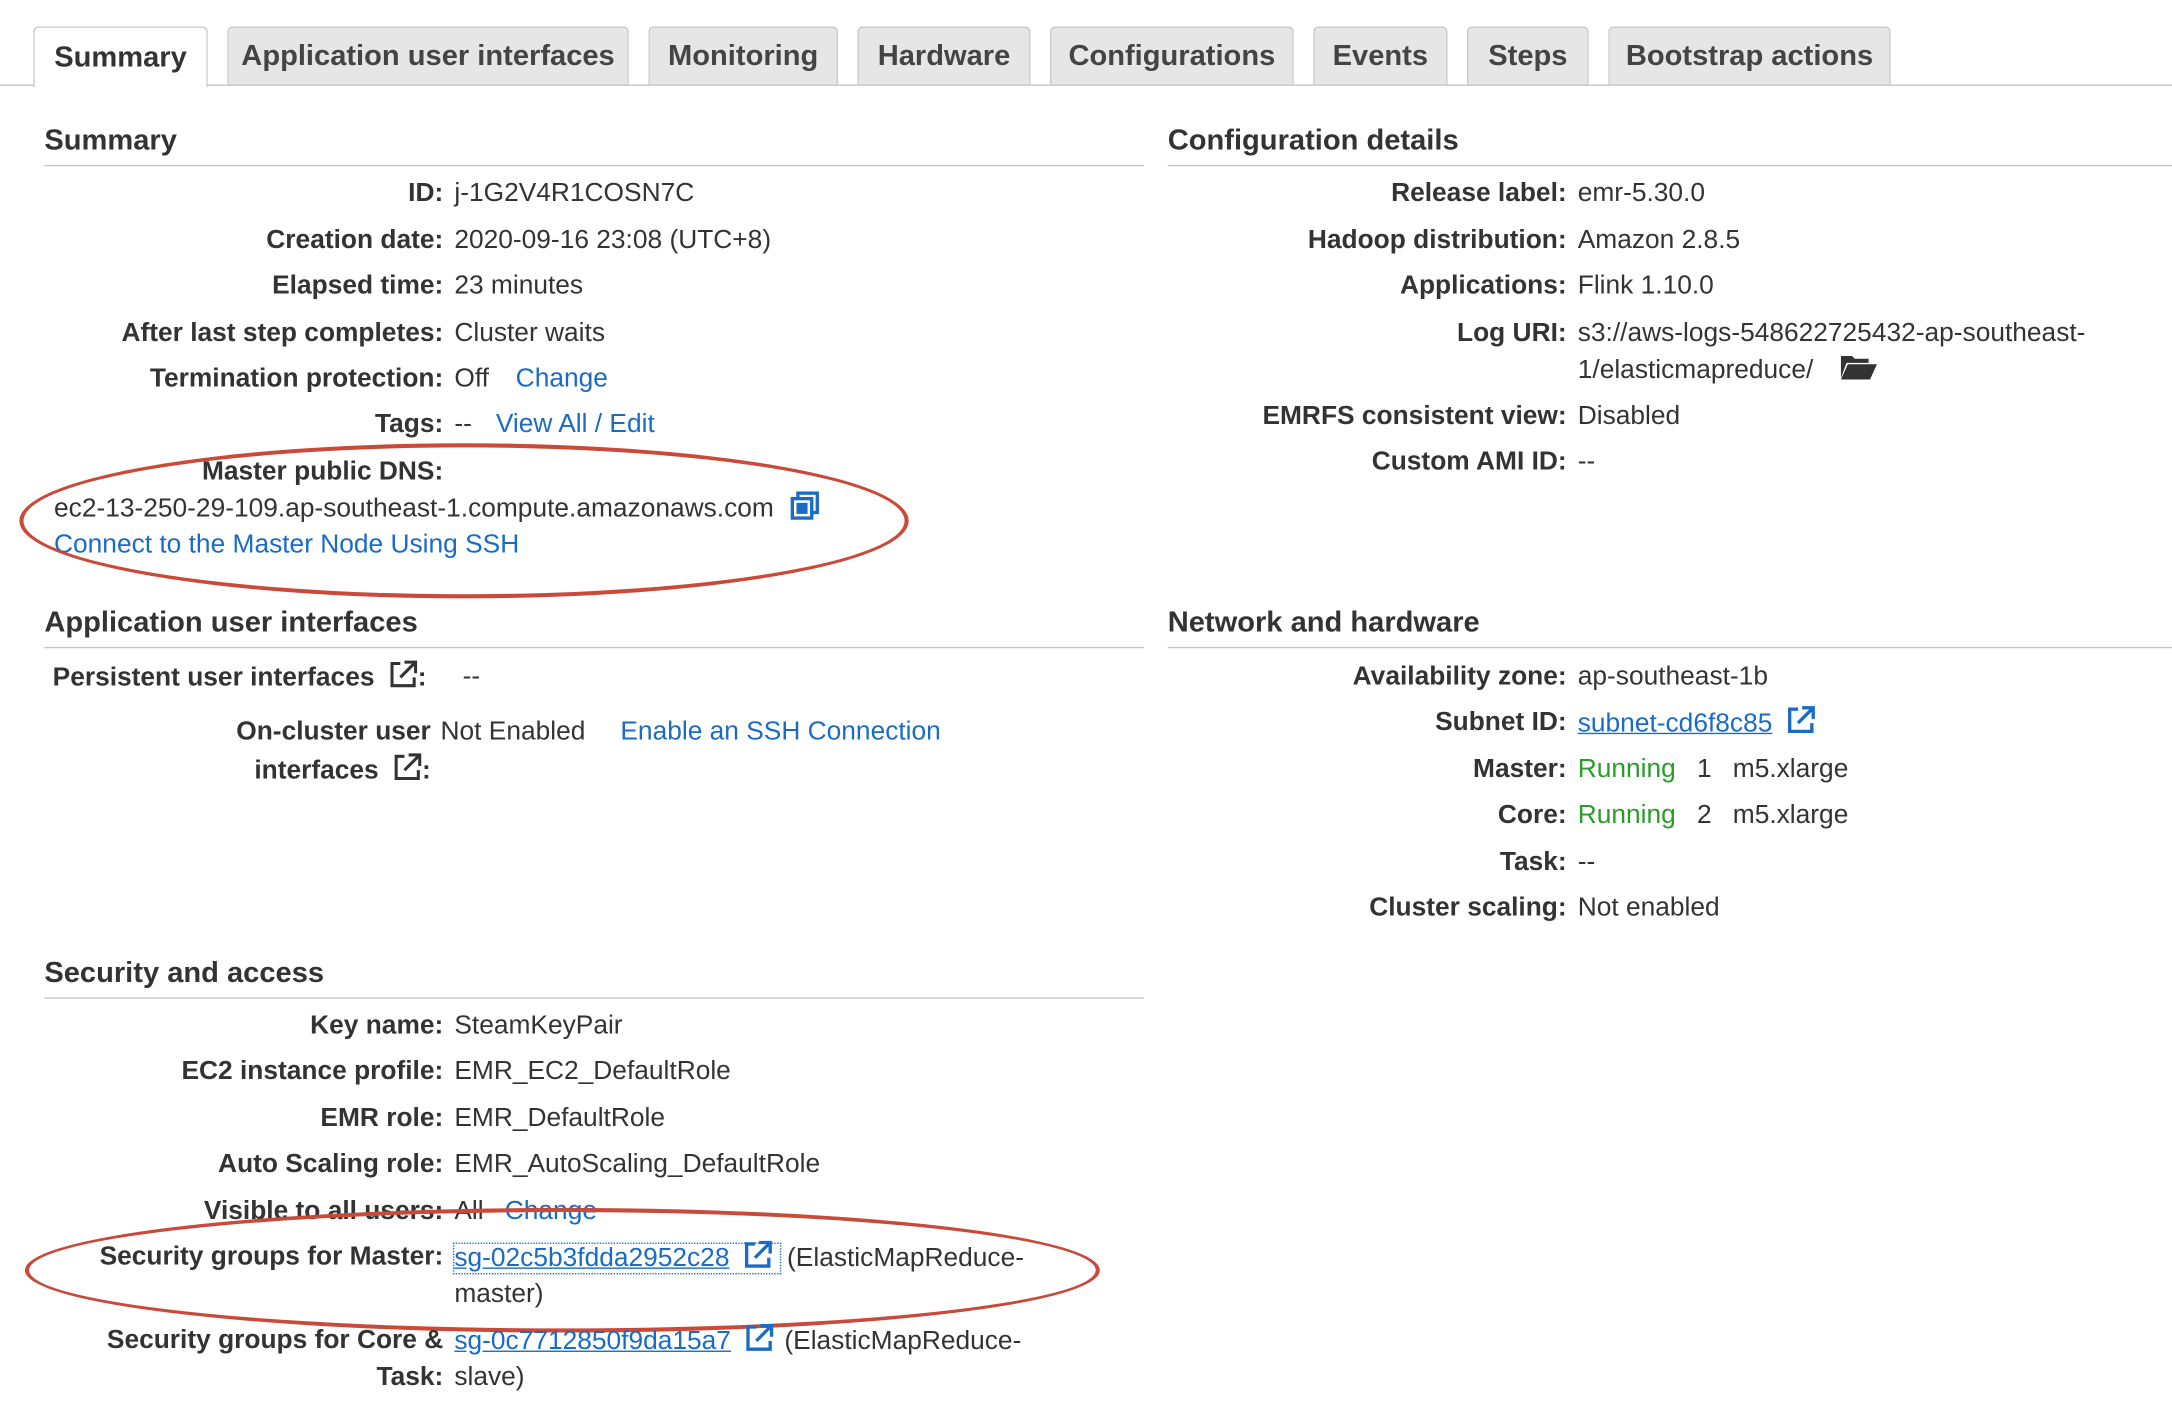  What do you see at coordinates (529, 333) in the screenshot?
I see `after-last-step-value: Cluster waits` at bounding box center [529, 333].